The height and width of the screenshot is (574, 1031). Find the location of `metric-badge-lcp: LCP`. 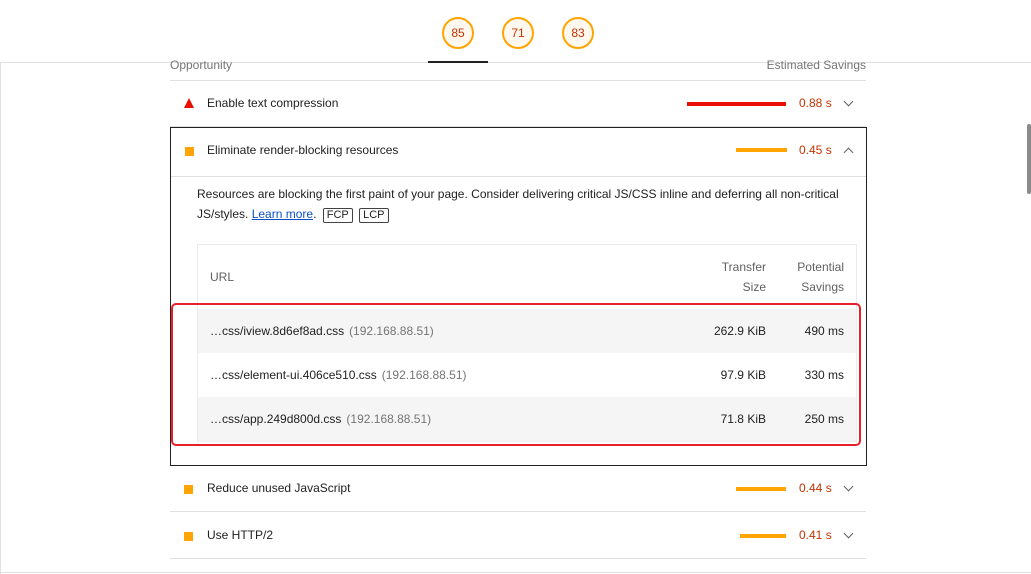

metric-badge-lcp: LCP is located at coordinates (374, 215).